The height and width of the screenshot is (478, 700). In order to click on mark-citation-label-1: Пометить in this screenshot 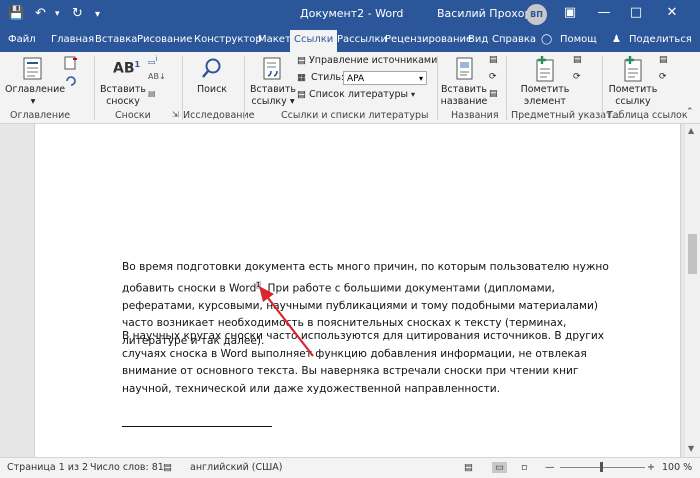, I will do `click(633, 89)`.